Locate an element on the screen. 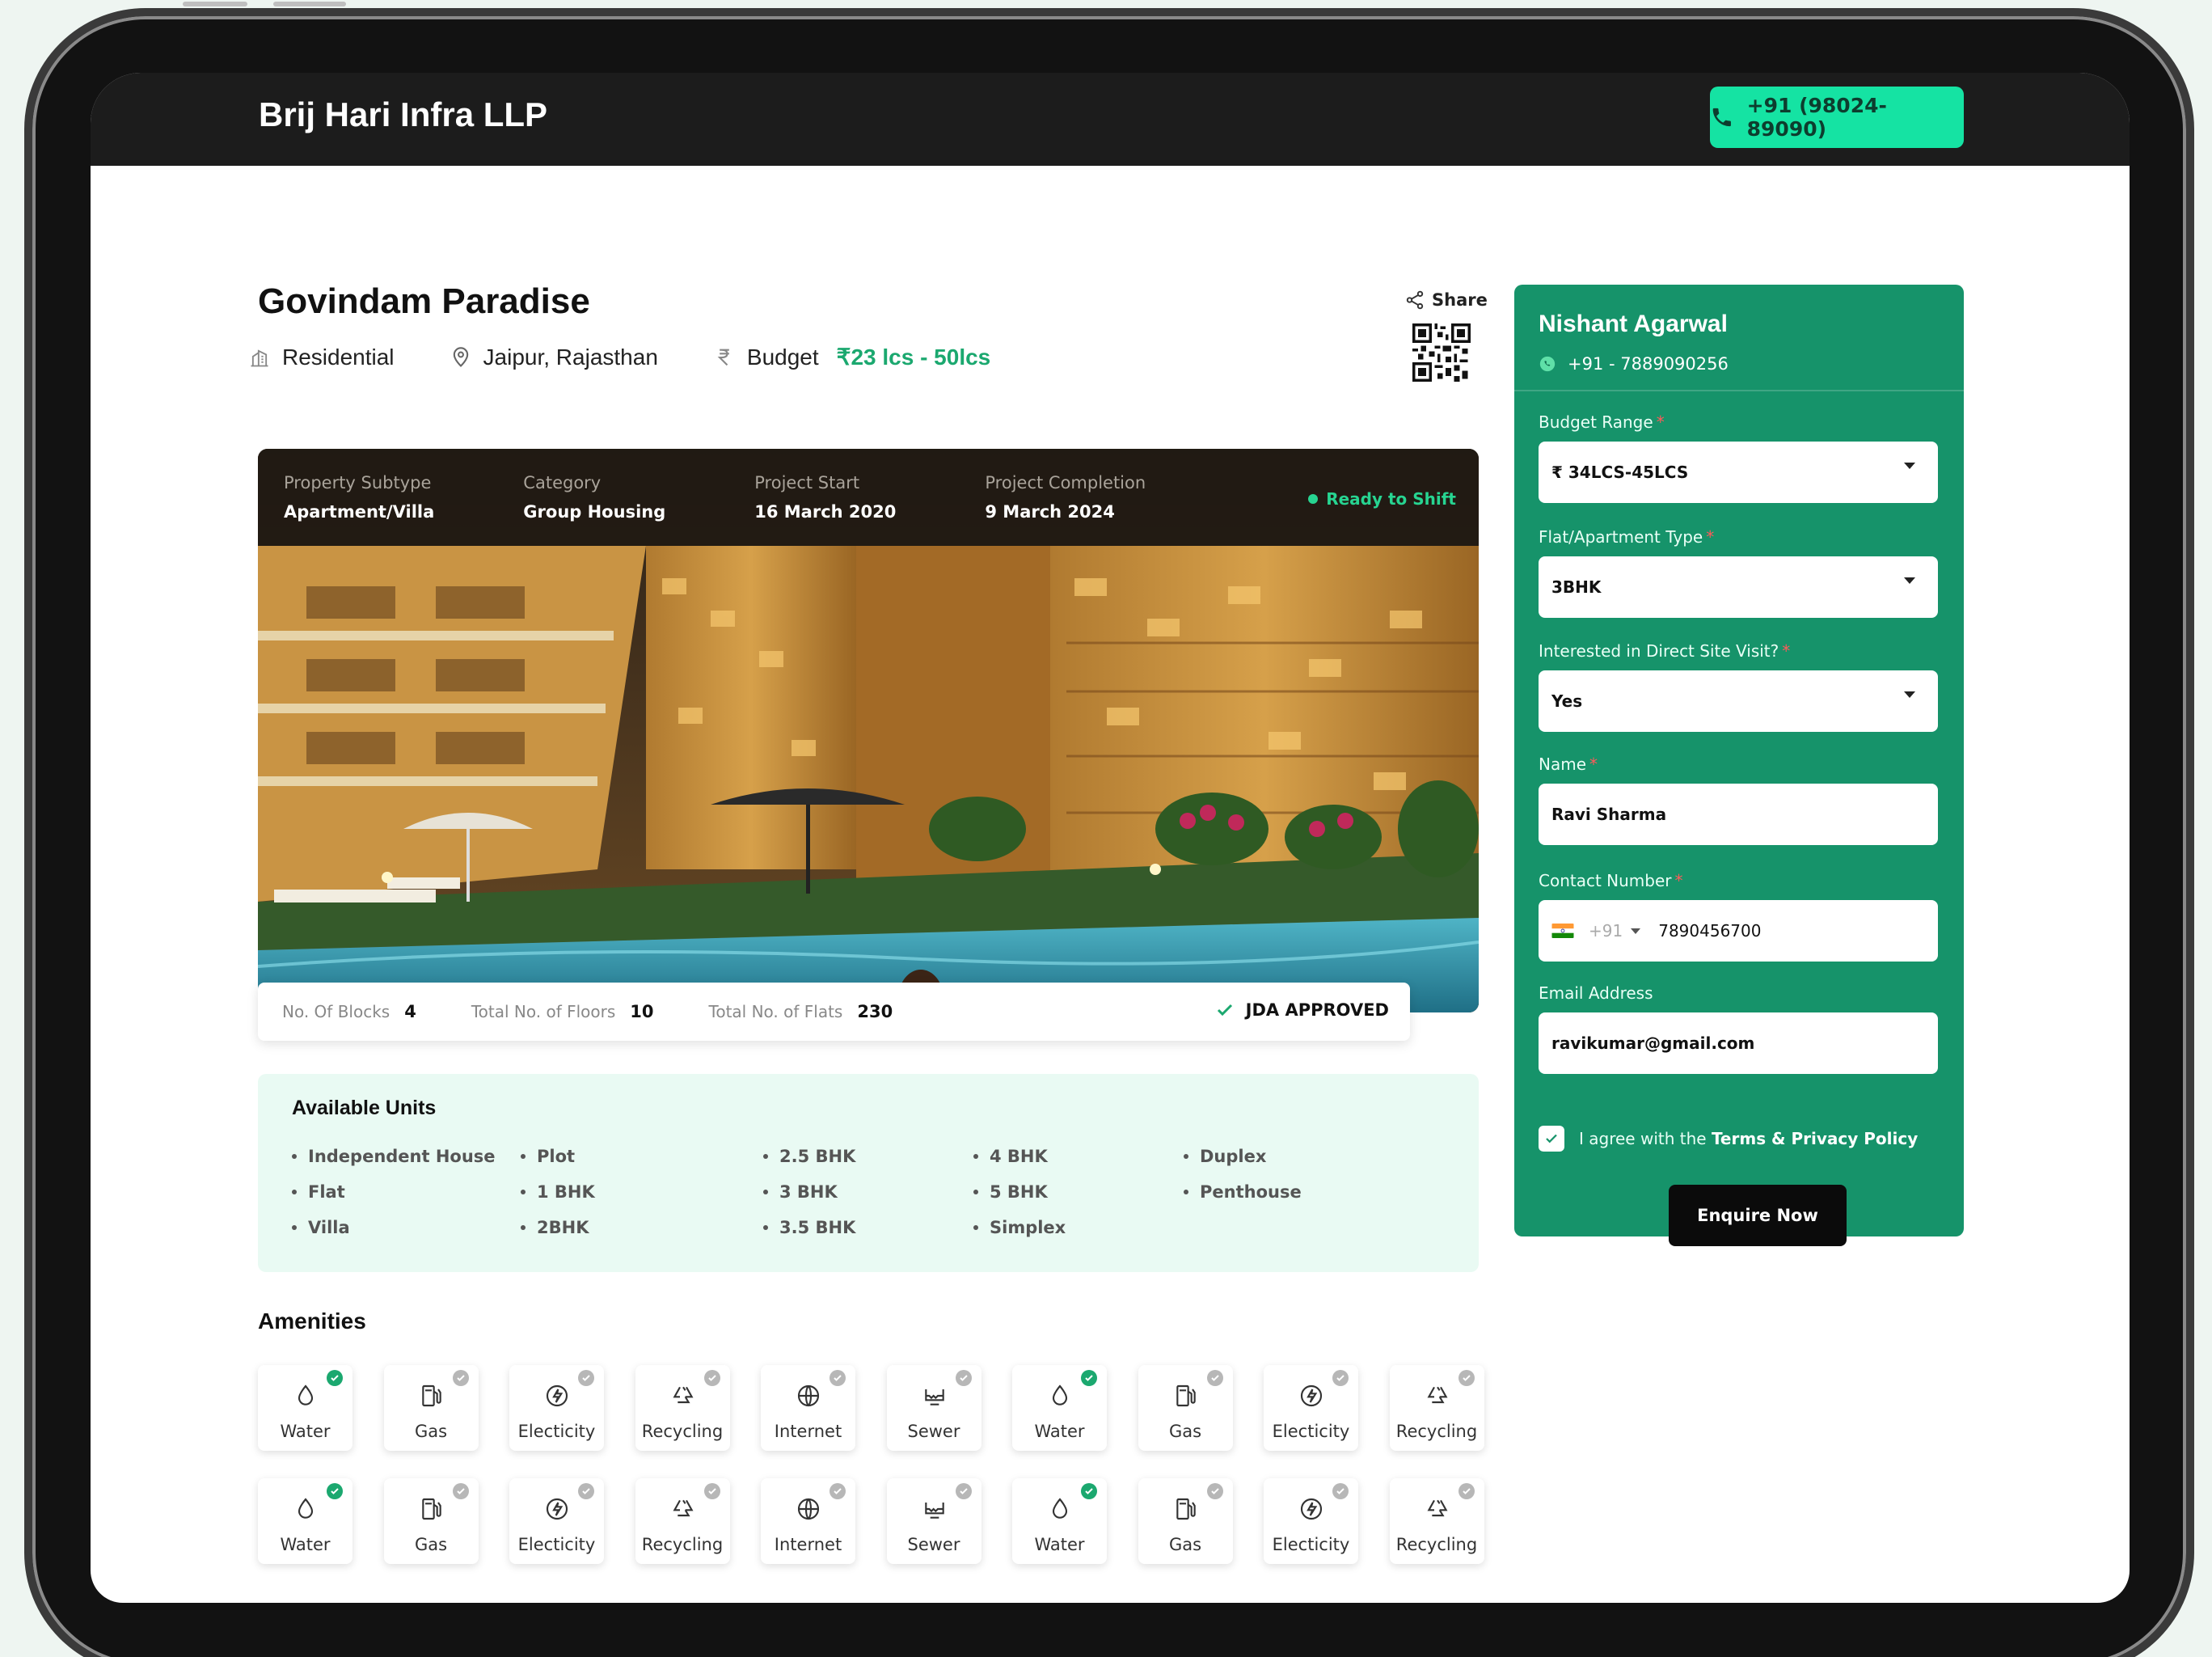 Image resolution: width=2212 pixels, height=1657 pixels. unit-item: 2.5 BHK is located at coordinates (809, 1156).